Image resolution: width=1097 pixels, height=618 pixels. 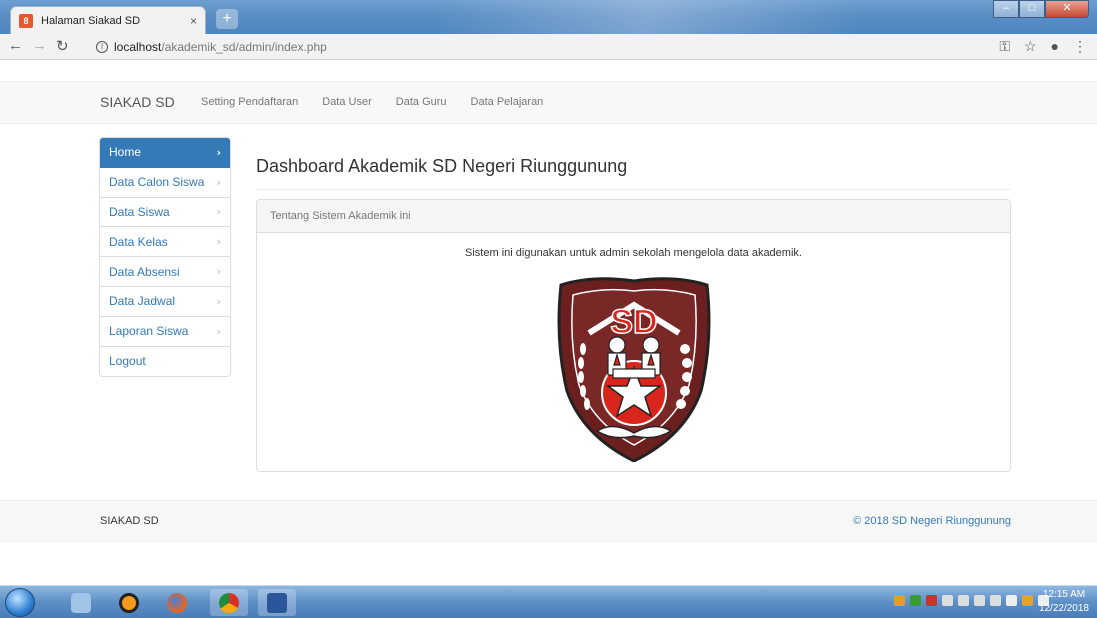 What do you see at coordinates (137, 102) in the screenshot?
I see `navbar-brand: SIAKAD SD` at bounding box center [137, 102].